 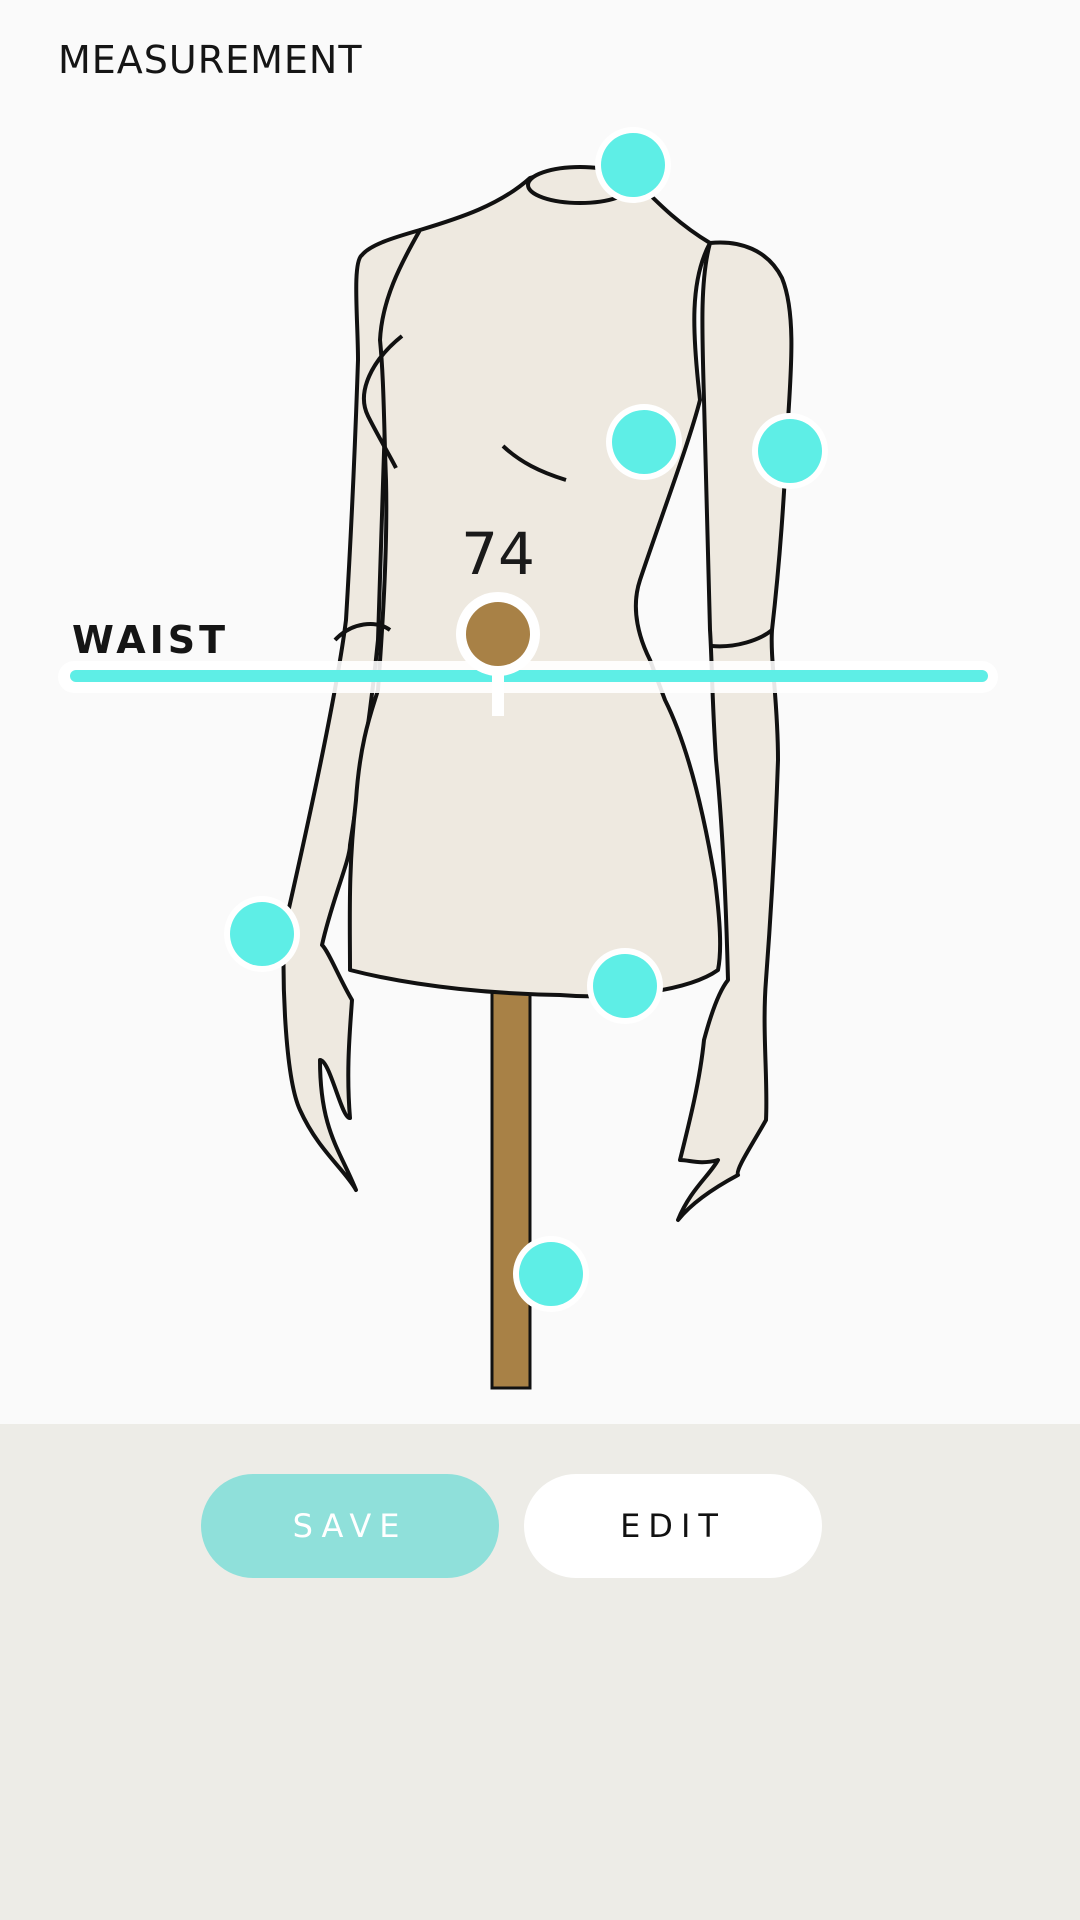 What do you see at coordinates (551, 1274) in the screenshot?
I see `leg-point` at bounding box center [551, 1274].